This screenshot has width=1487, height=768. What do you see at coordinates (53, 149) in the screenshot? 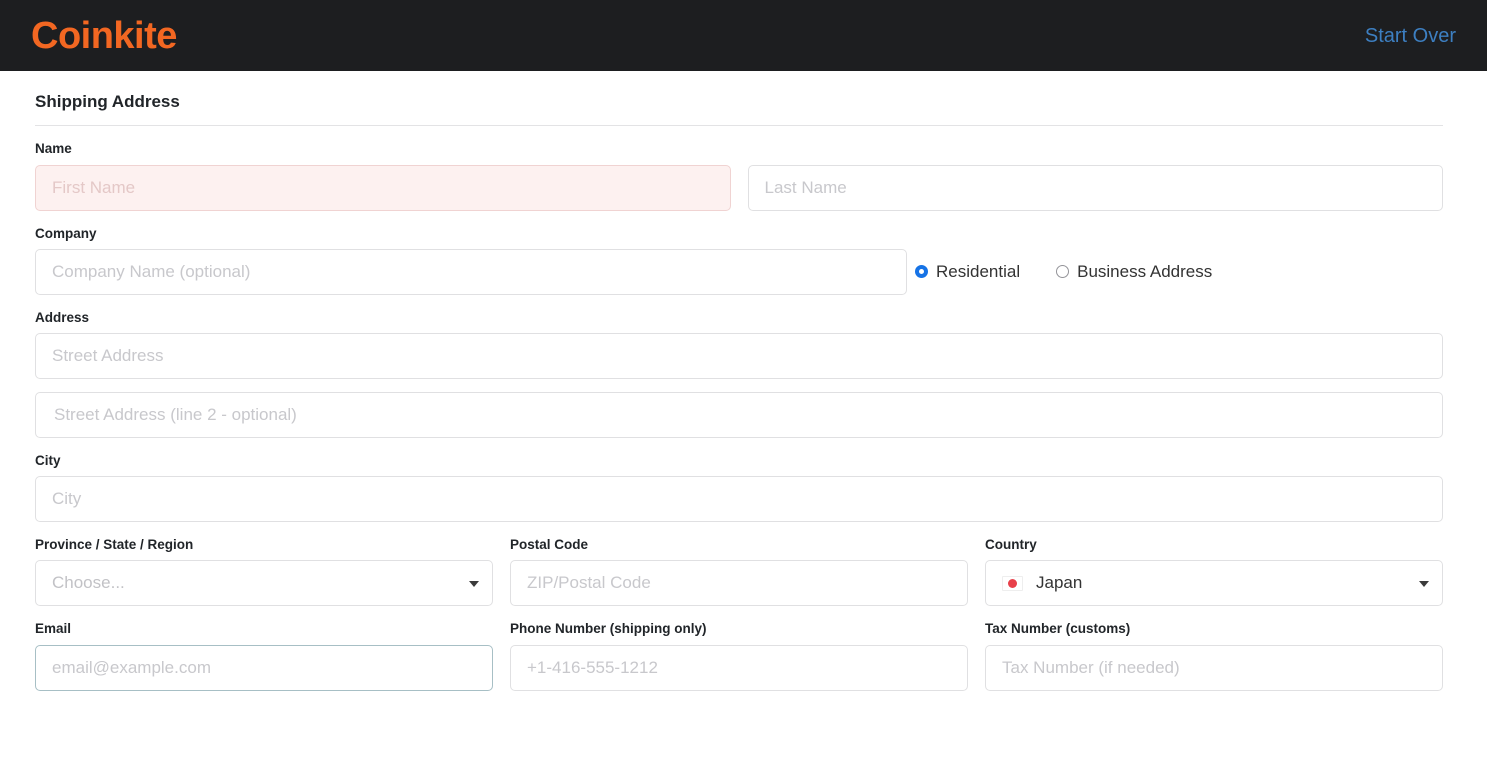
I see `name-label: Name` at bounding box center [53, 149].